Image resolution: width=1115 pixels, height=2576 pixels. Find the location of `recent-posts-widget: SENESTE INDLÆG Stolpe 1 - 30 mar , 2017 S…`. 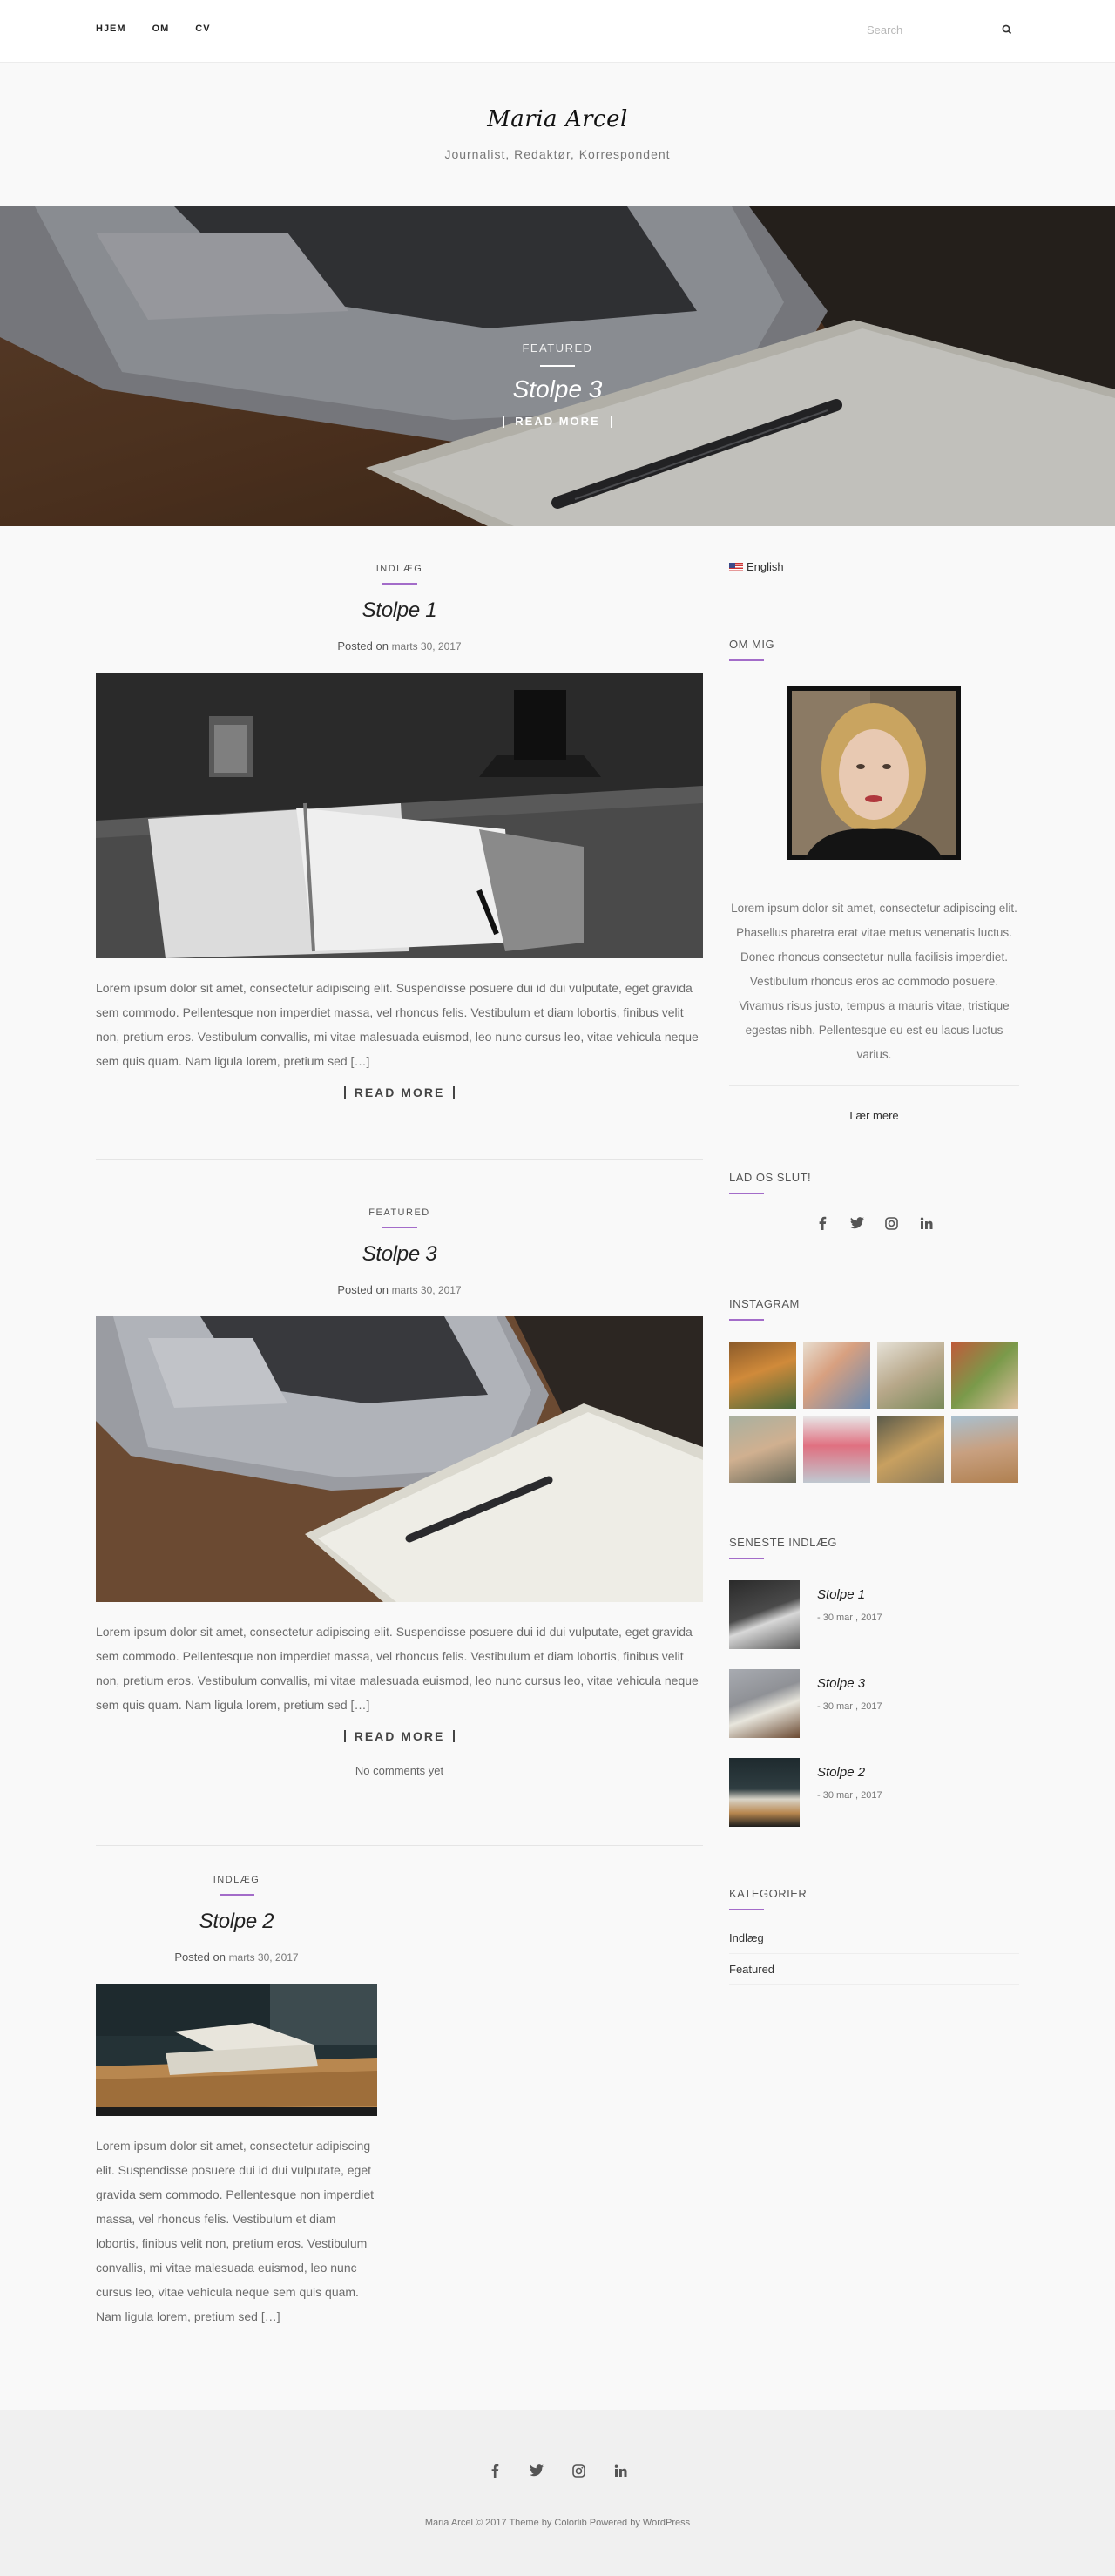

recent-posts-widget: SENESTE INDLÆG Stolpe 1 - 30 mar , 2017 S… is located at coordinates (874, 1691).